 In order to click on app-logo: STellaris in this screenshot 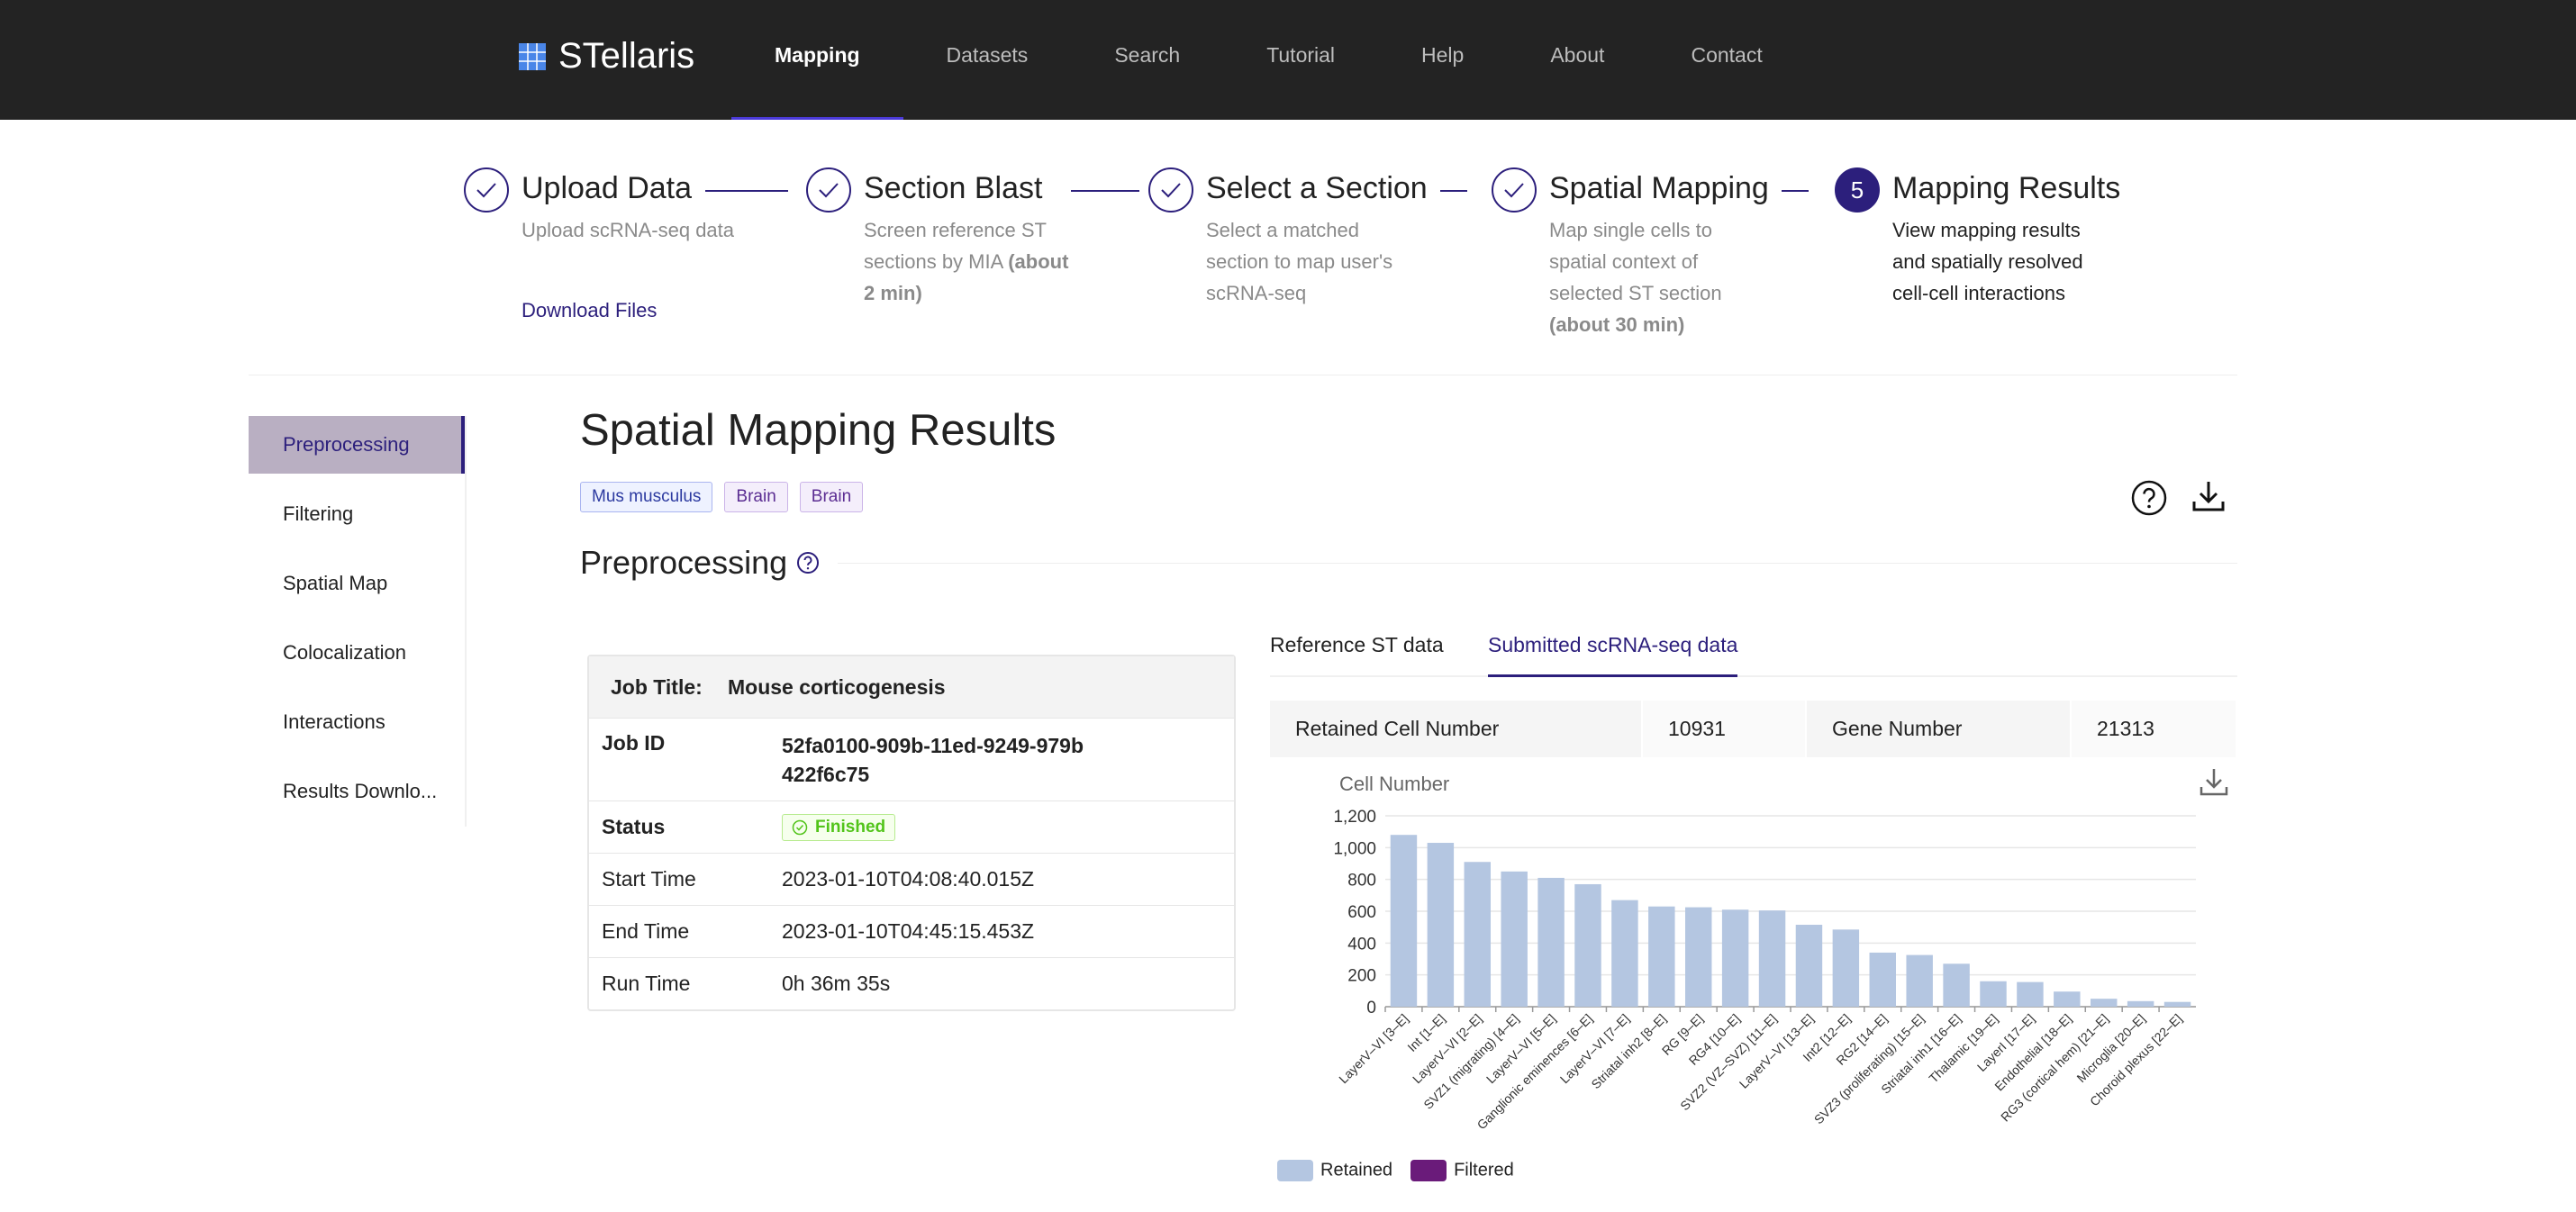, I will do `click(605, 56)`.